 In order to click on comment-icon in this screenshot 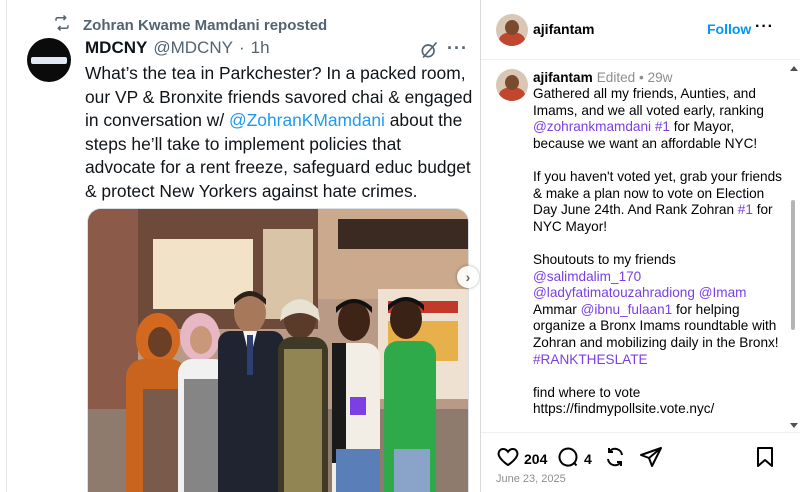, I will do `click(568, 458)`.